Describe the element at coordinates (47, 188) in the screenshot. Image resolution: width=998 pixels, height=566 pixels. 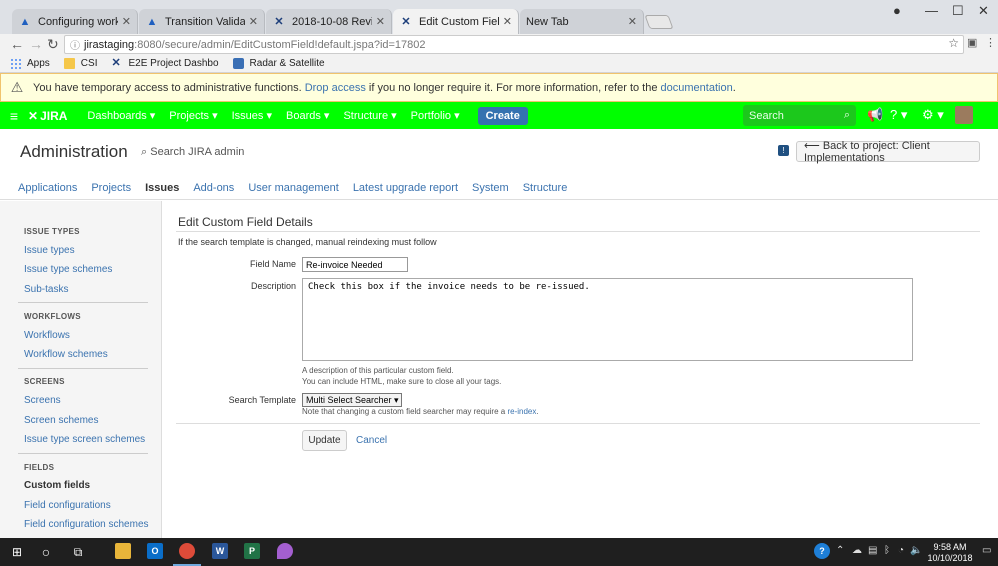
I see `tab-applications: Applications` at that location.